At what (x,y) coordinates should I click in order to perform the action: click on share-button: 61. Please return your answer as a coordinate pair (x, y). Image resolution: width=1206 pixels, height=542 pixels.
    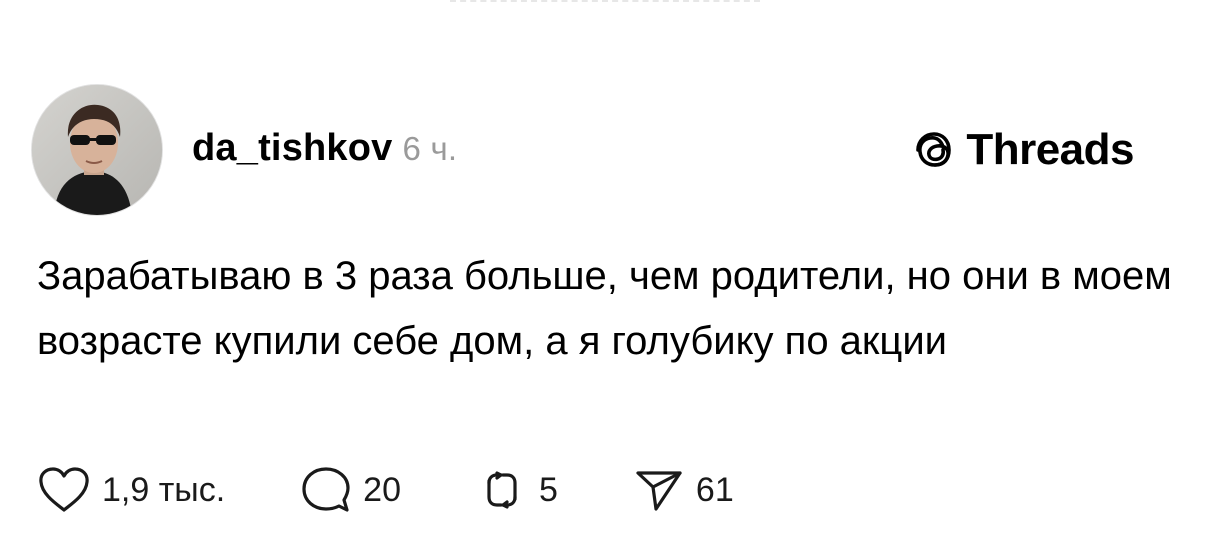
    Looking at the image, I should click on (684, 490).